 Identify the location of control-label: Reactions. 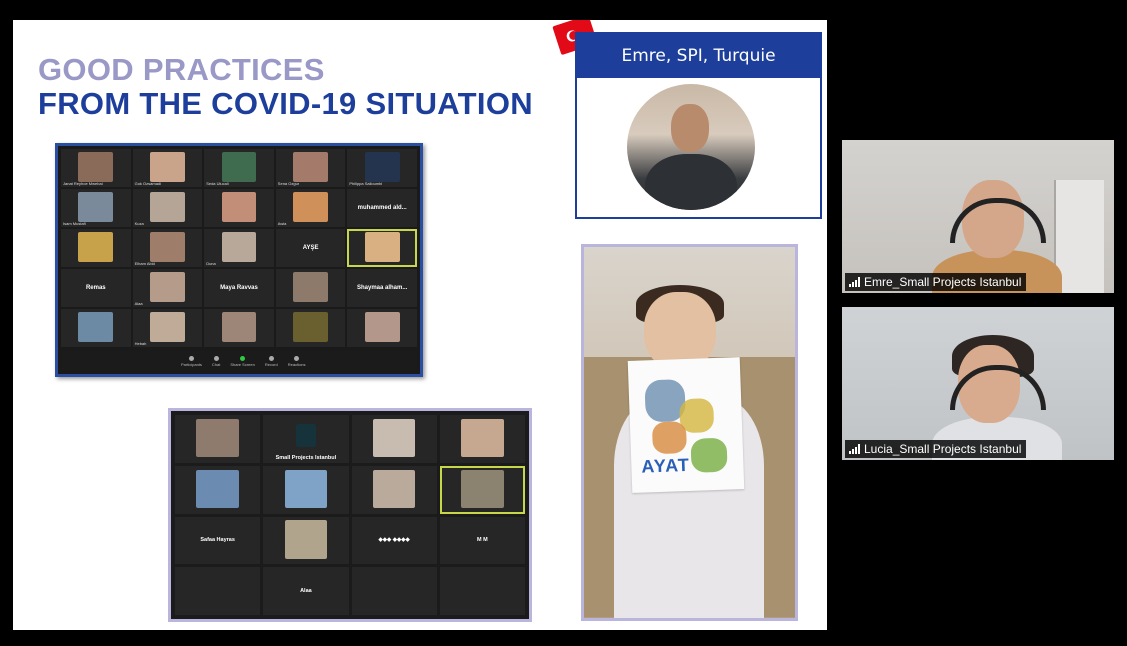
(296, 364).